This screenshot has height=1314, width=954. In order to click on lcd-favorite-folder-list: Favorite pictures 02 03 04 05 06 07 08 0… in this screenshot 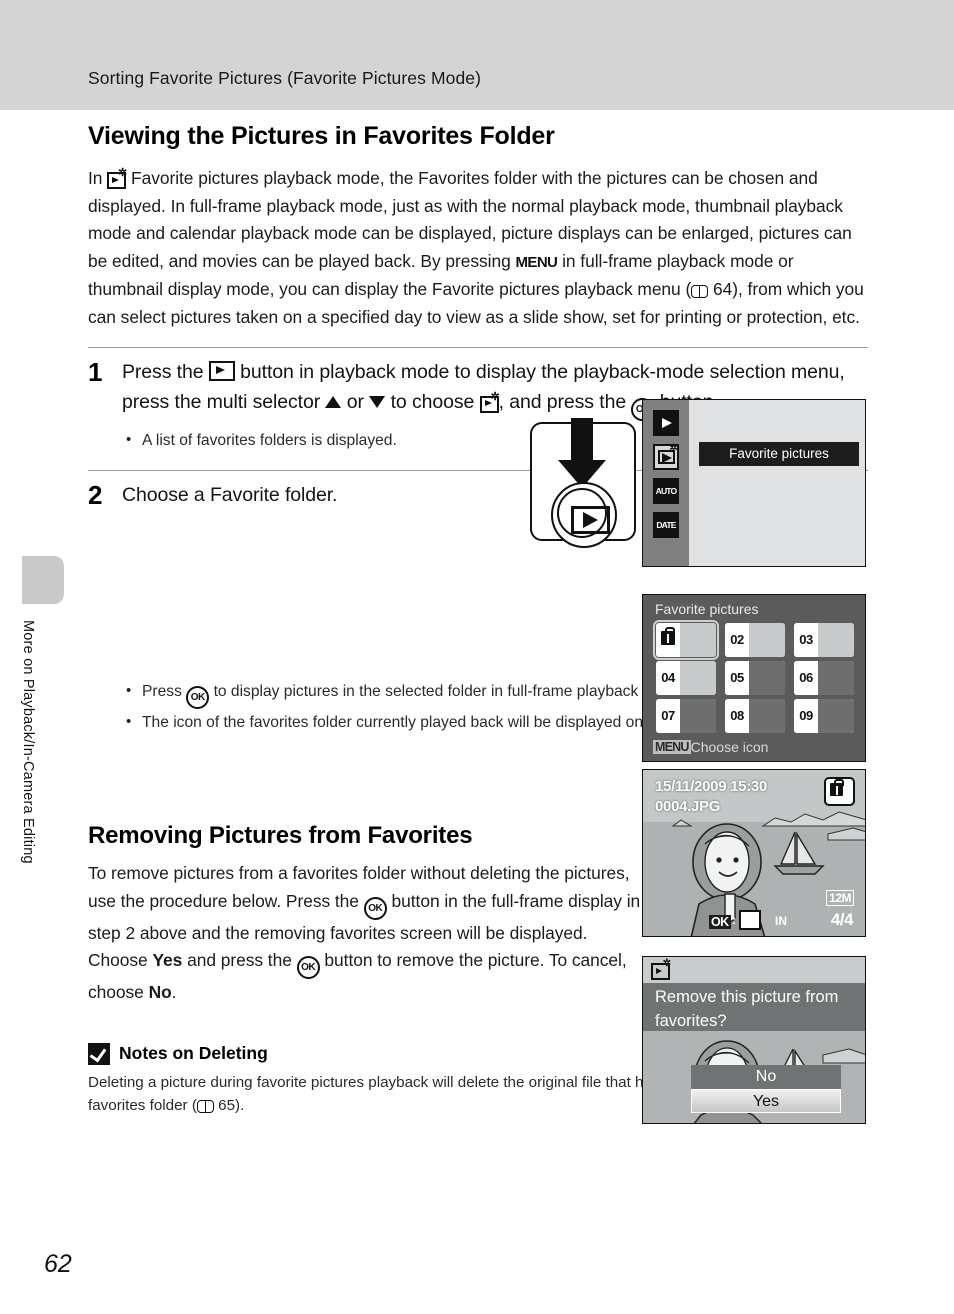, I will do `click(754, 678)`.